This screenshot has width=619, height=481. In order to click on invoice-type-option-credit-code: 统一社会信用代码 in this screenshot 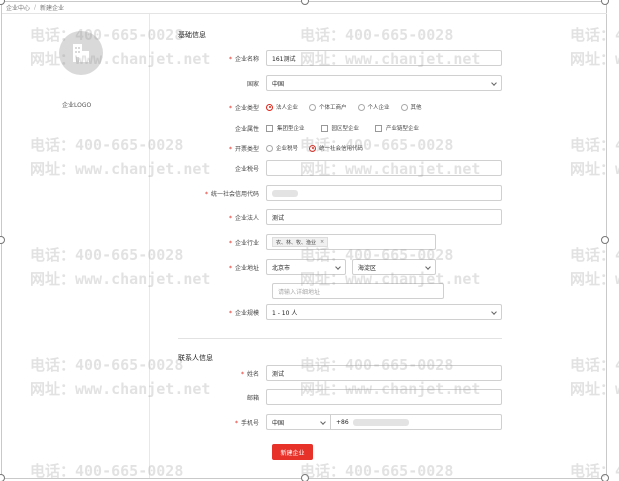, I will do `click(336, 148)`.